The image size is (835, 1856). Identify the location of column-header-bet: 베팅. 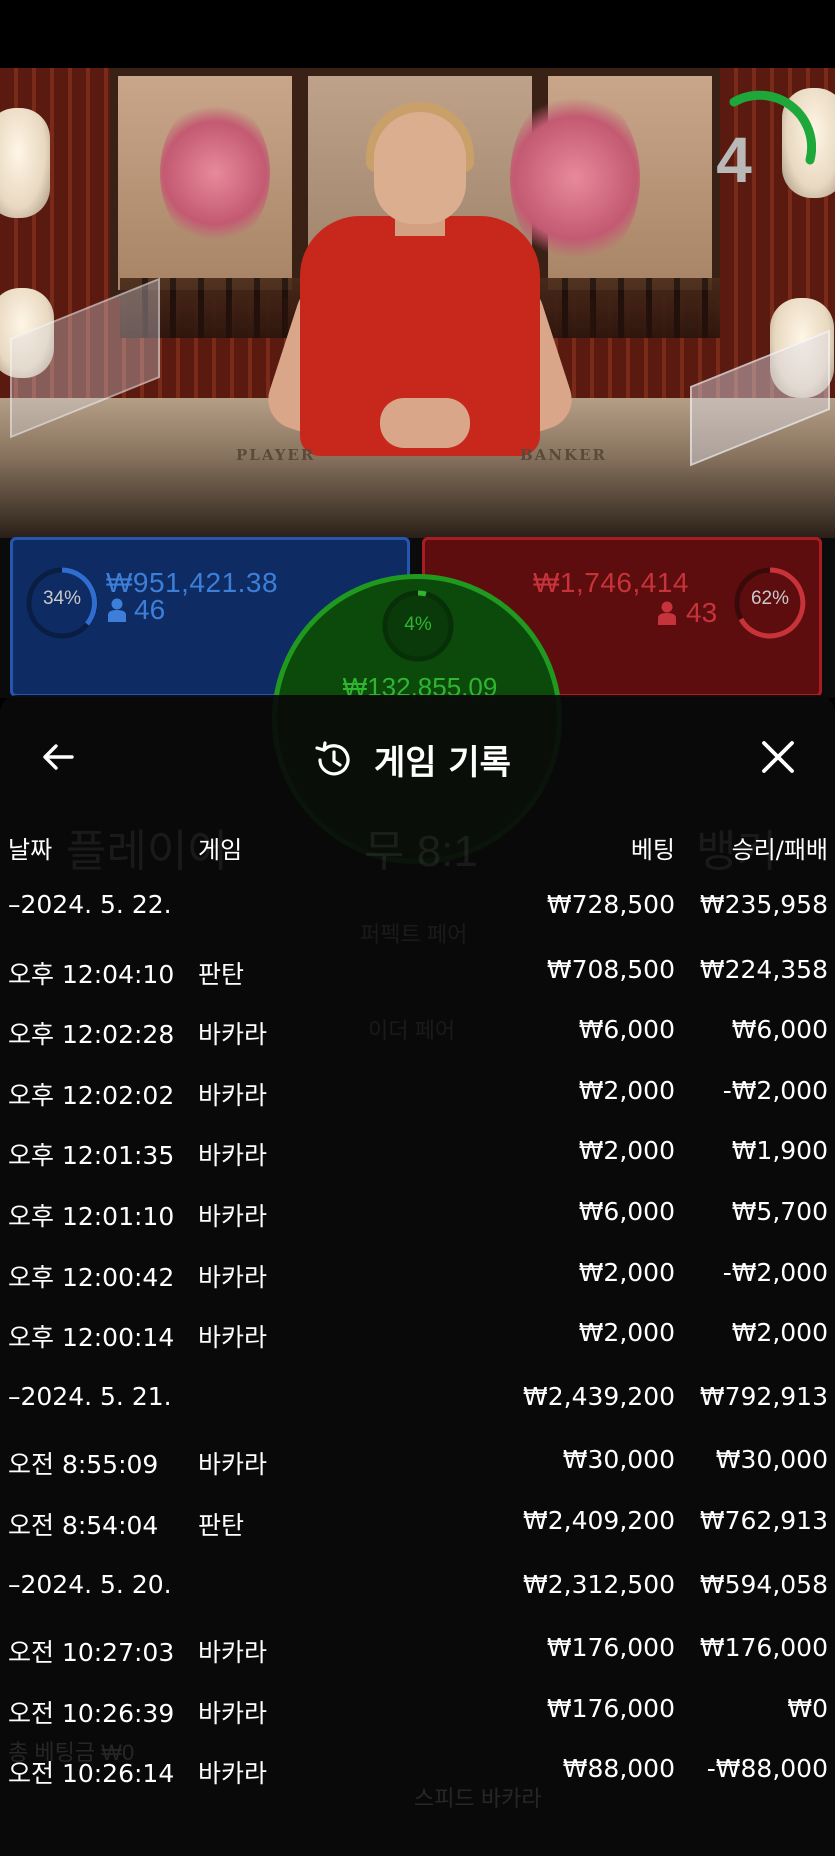
(652, 850).